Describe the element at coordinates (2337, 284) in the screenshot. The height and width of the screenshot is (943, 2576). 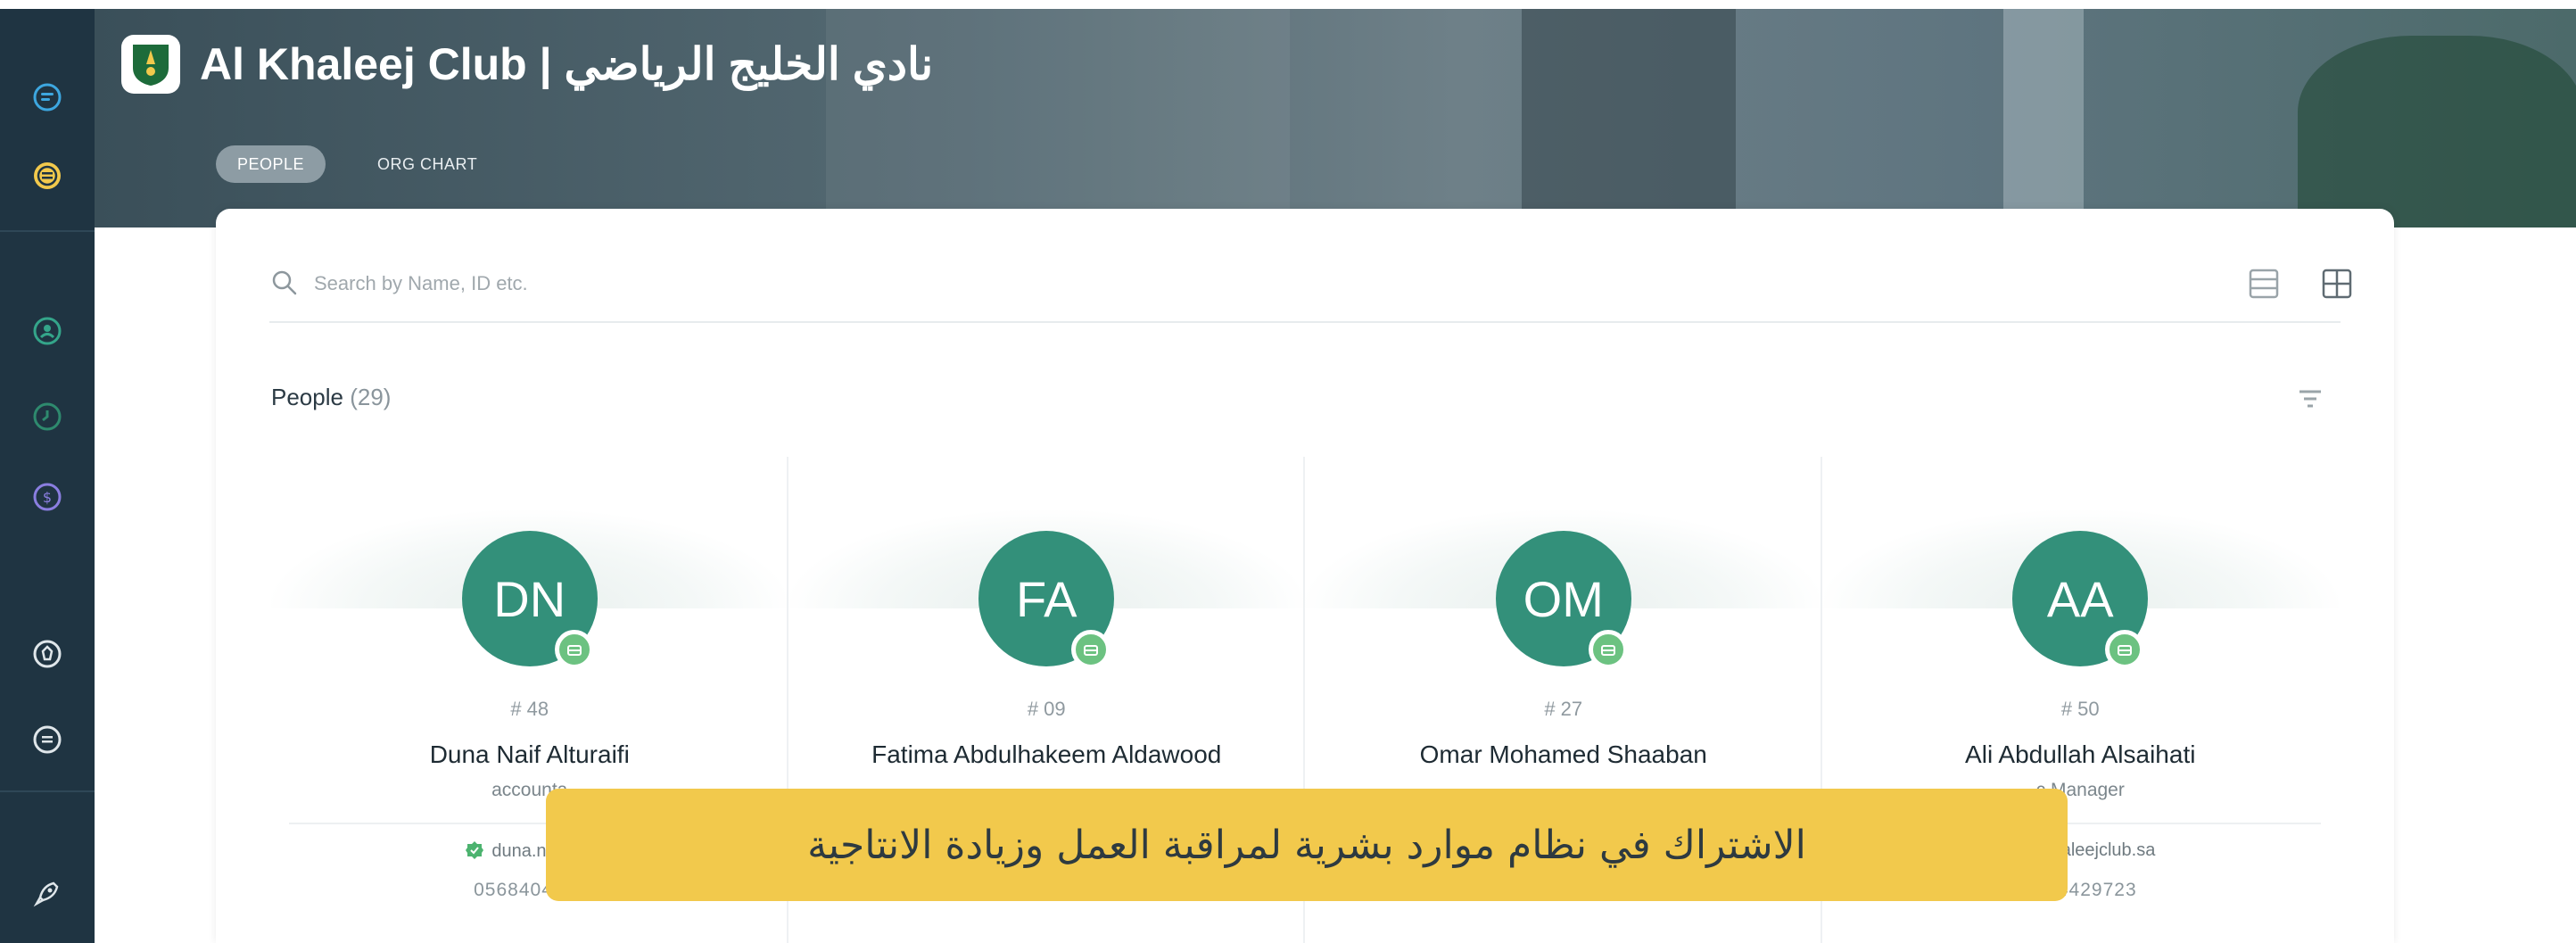
I see `grid-view-icon` at that location.